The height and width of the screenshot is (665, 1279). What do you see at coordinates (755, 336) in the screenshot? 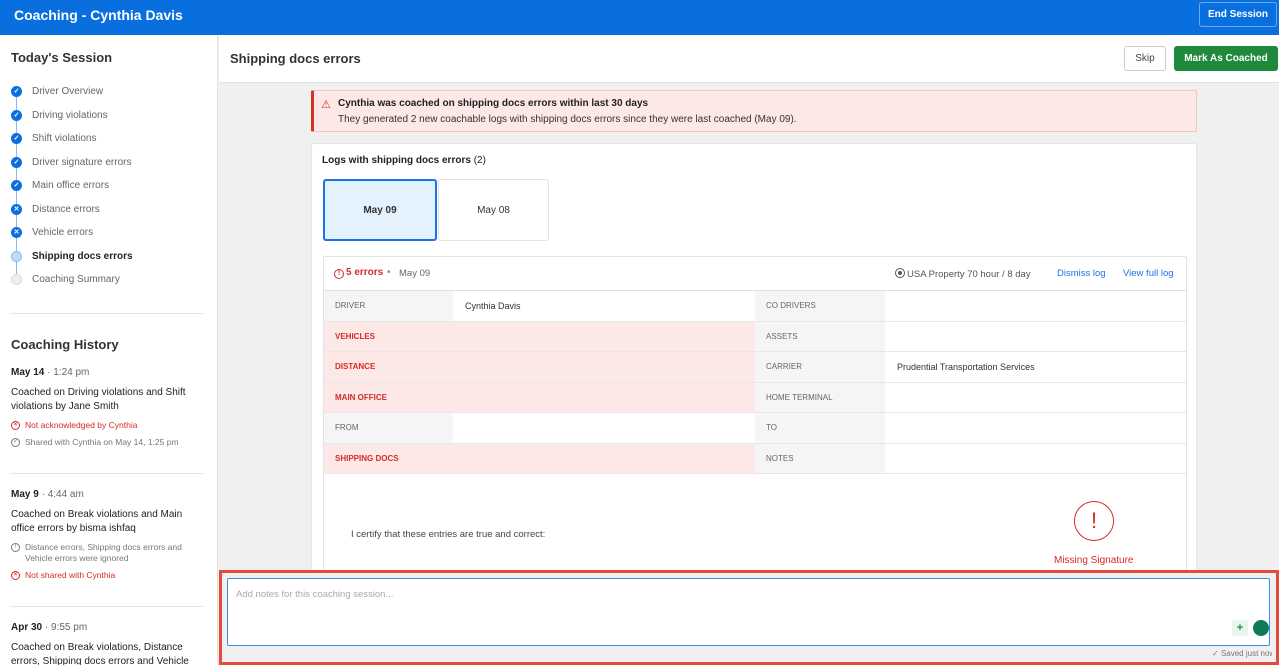
I see `table-row: Vehicles Assets` at bounding box center [755, 336].